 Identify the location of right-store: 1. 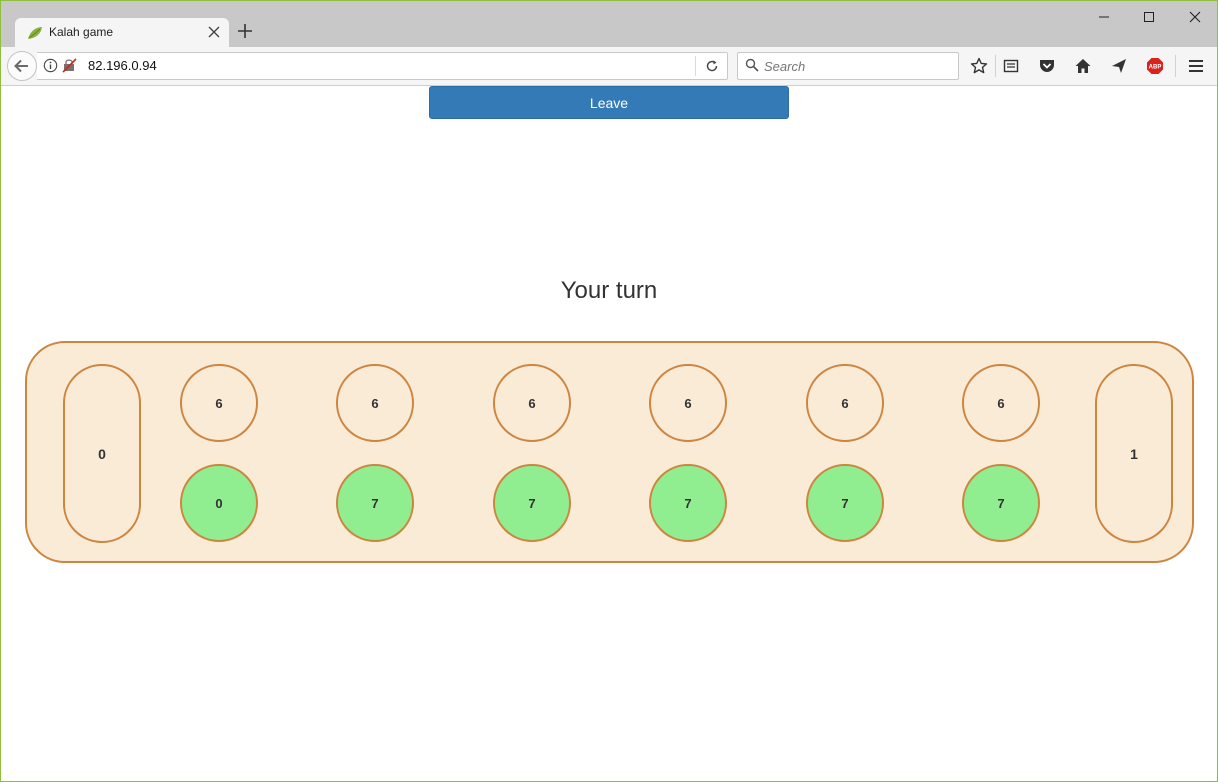
(1134, 453).